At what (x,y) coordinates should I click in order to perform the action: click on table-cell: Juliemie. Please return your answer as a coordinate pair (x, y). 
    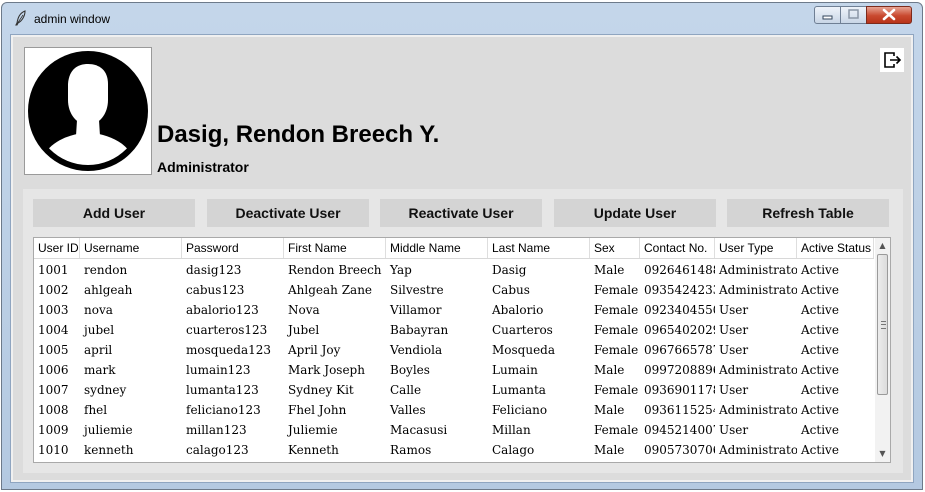
    Looking at the image, I should click on (313, 430).